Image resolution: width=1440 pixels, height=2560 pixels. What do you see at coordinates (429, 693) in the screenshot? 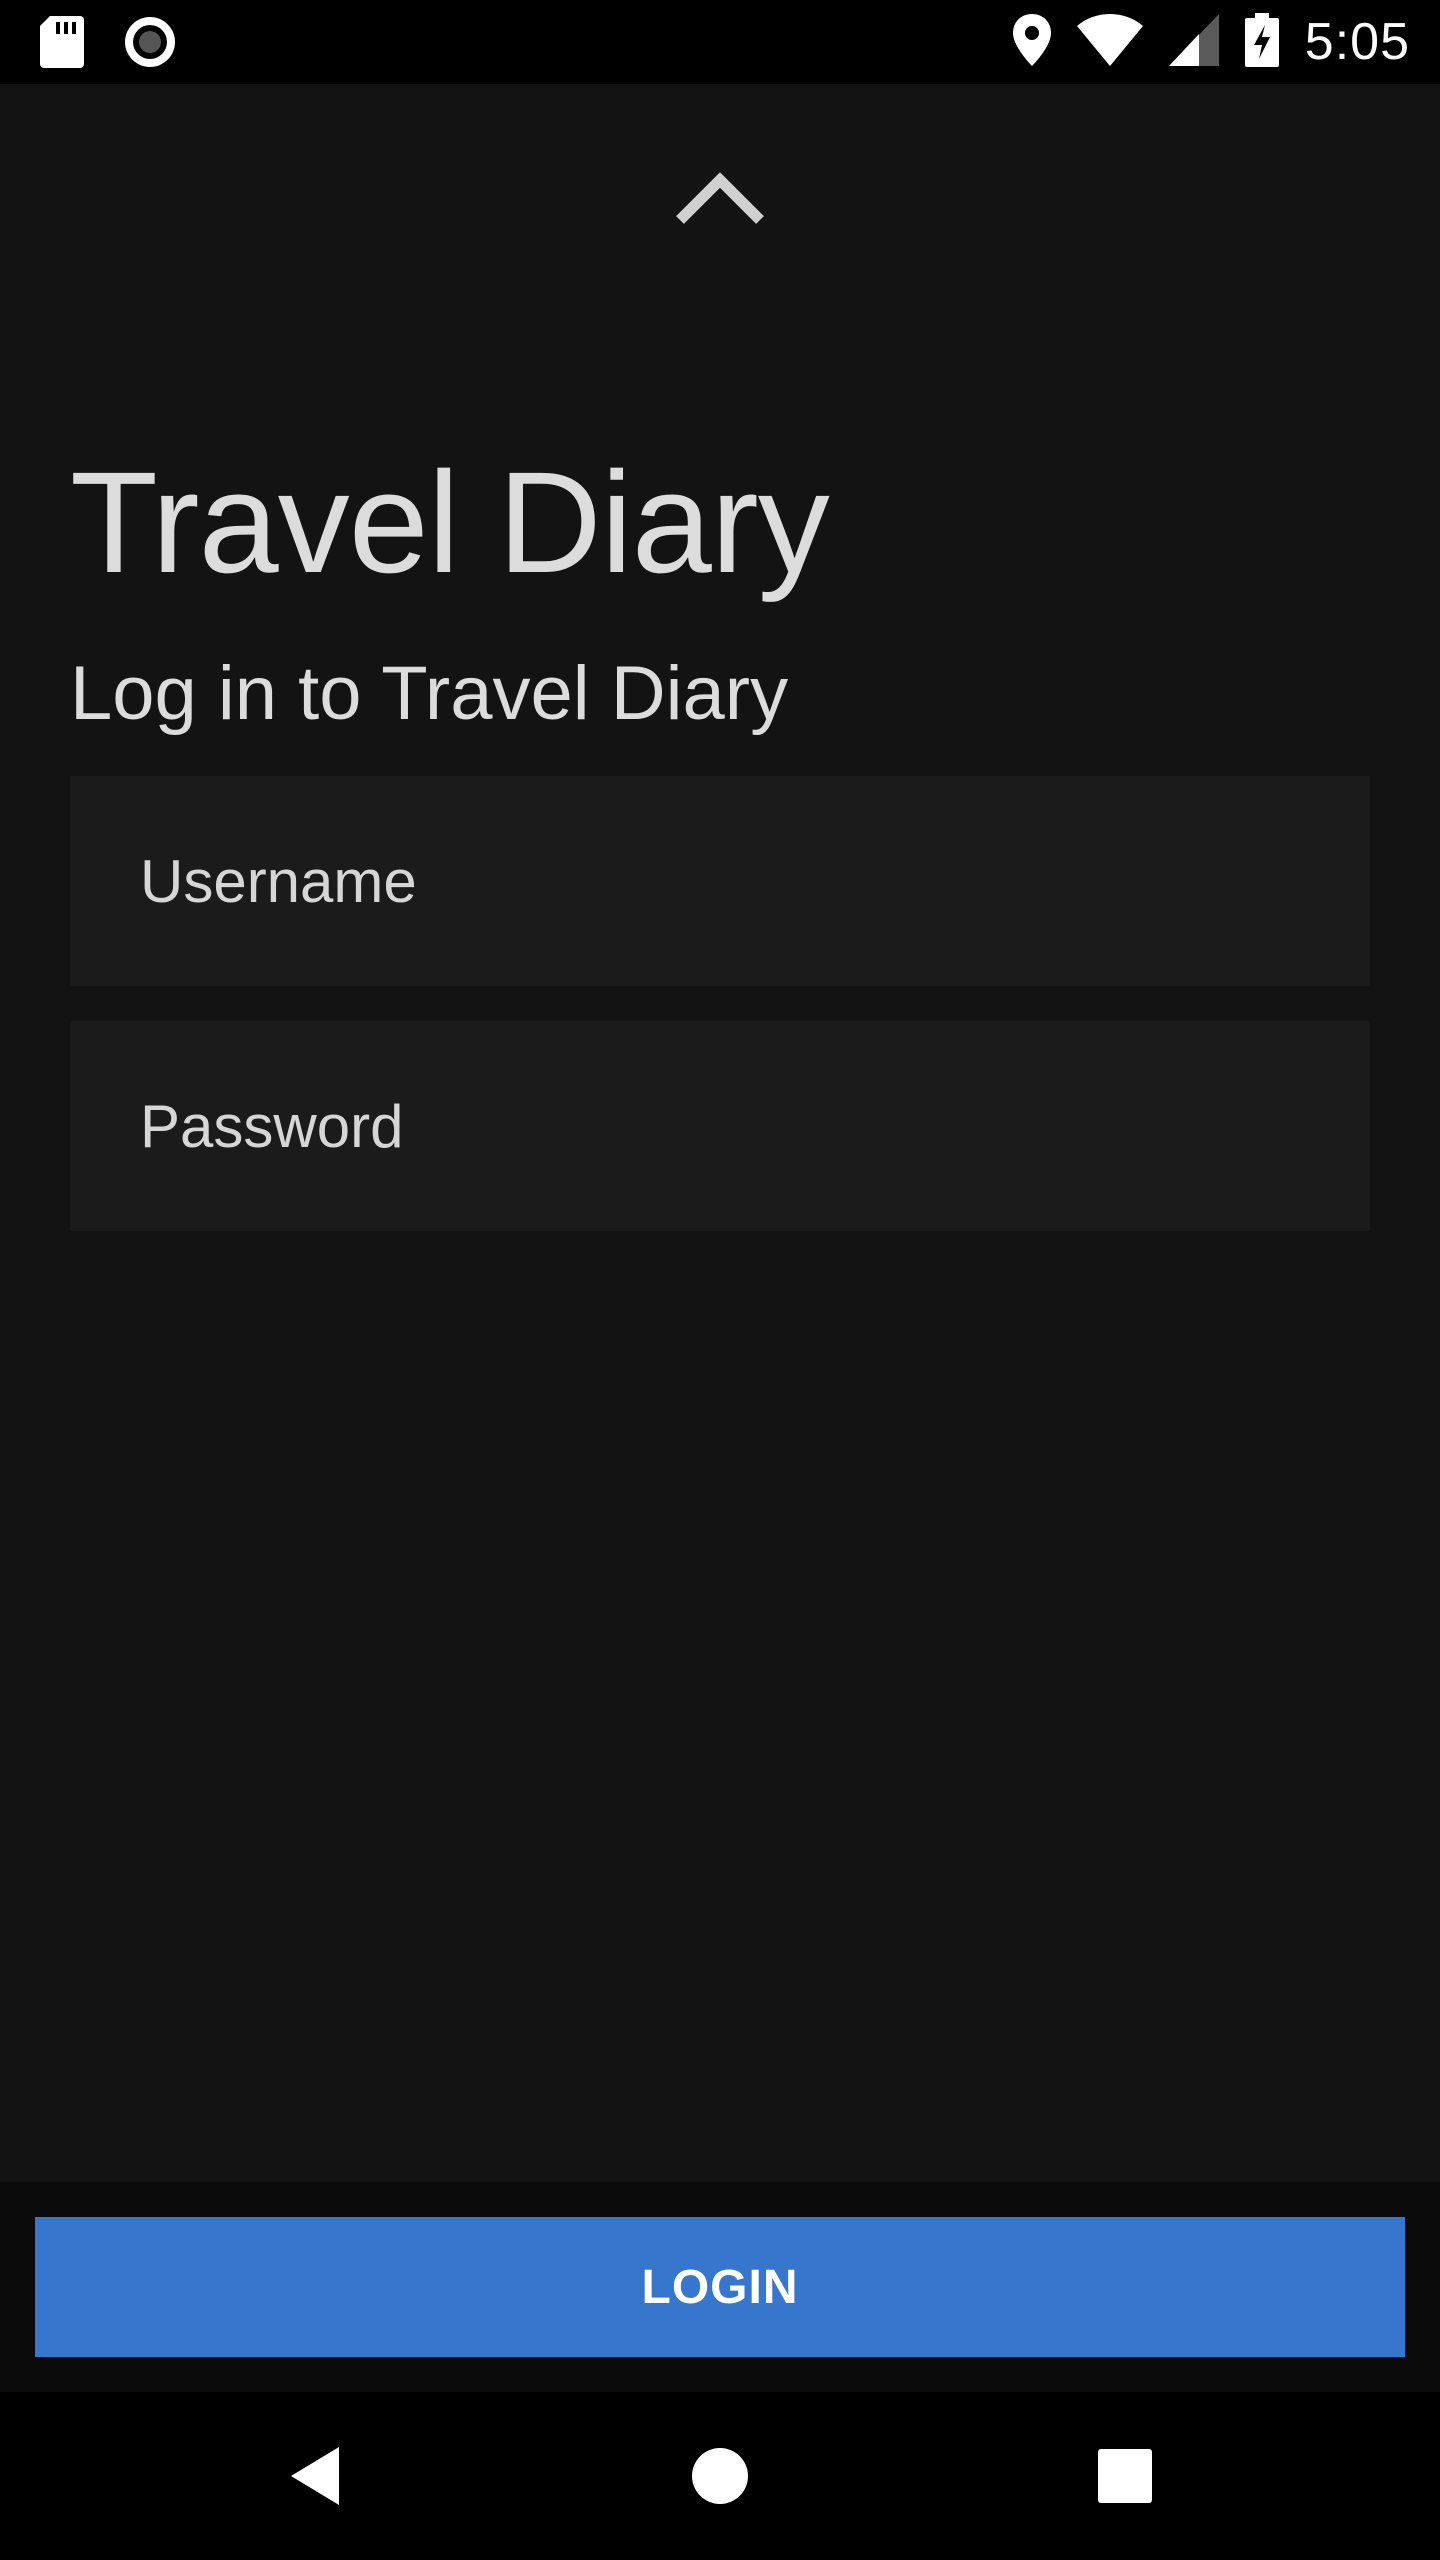
I see `login-subtitle: Log in to Travel Diary` at bounding box center [429, 693].